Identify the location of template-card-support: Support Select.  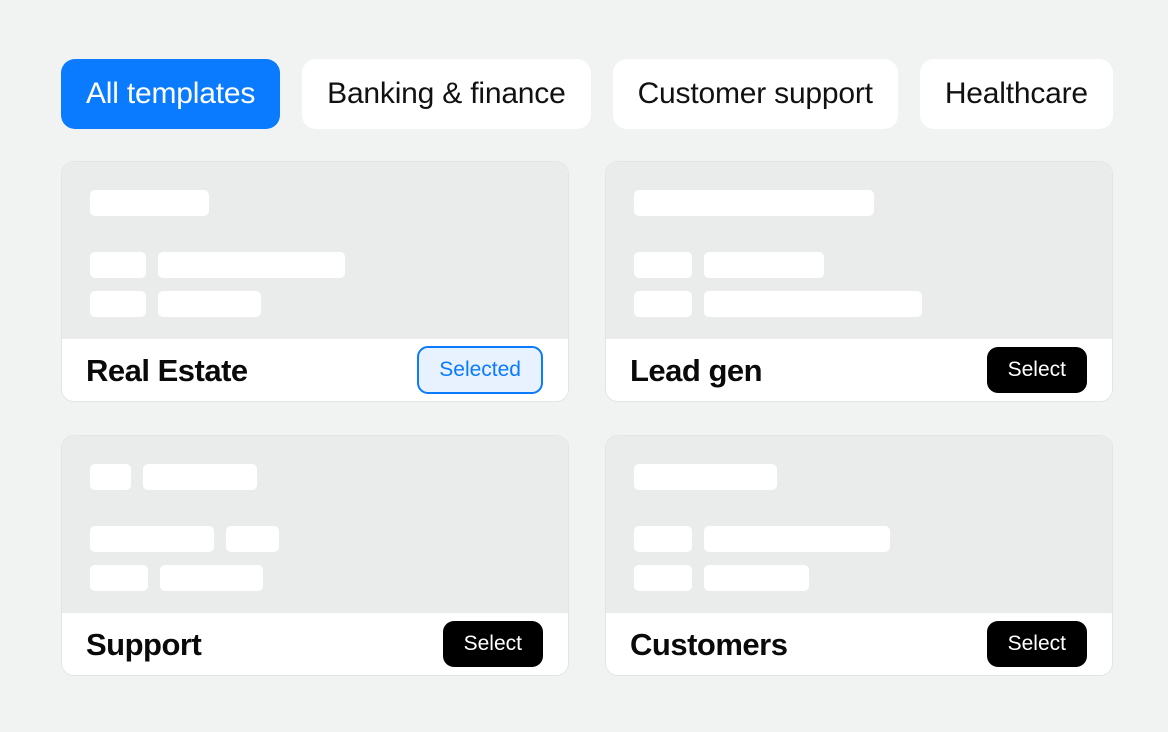
(315, 555).